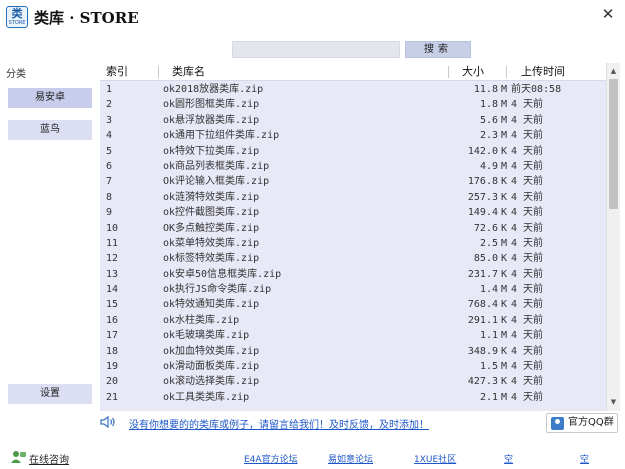  I want to click on row-library-name: ok加血特效类库.zip, so click(211, 351).